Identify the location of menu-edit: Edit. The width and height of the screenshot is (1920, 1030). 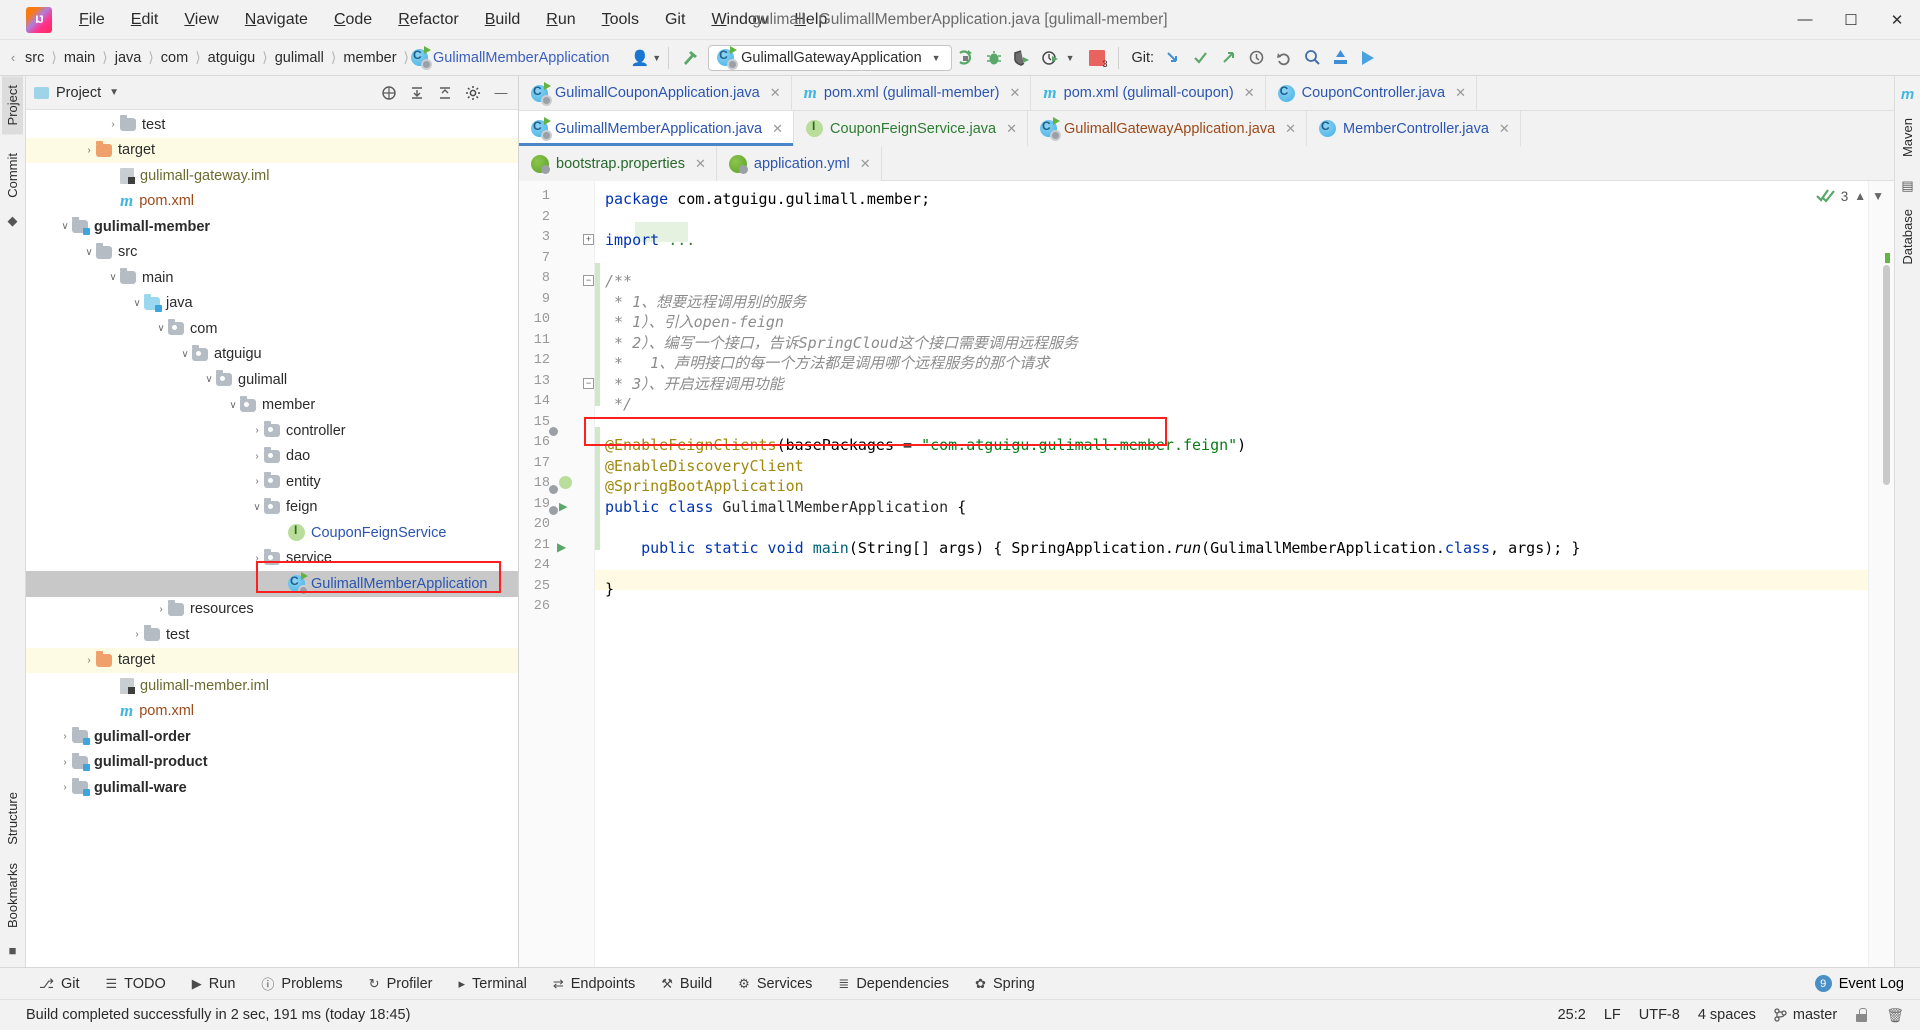
(145, 20).